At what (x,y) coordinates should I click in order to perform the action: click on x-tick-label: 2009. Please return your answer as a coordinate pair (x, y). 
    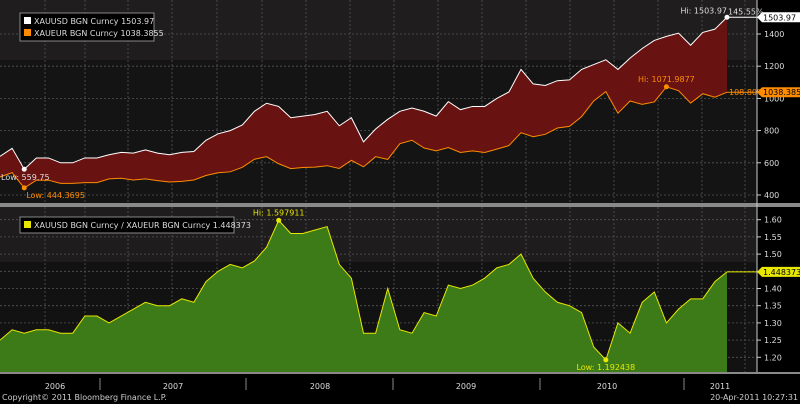
    Looking at the image, I should click on (466, 386).